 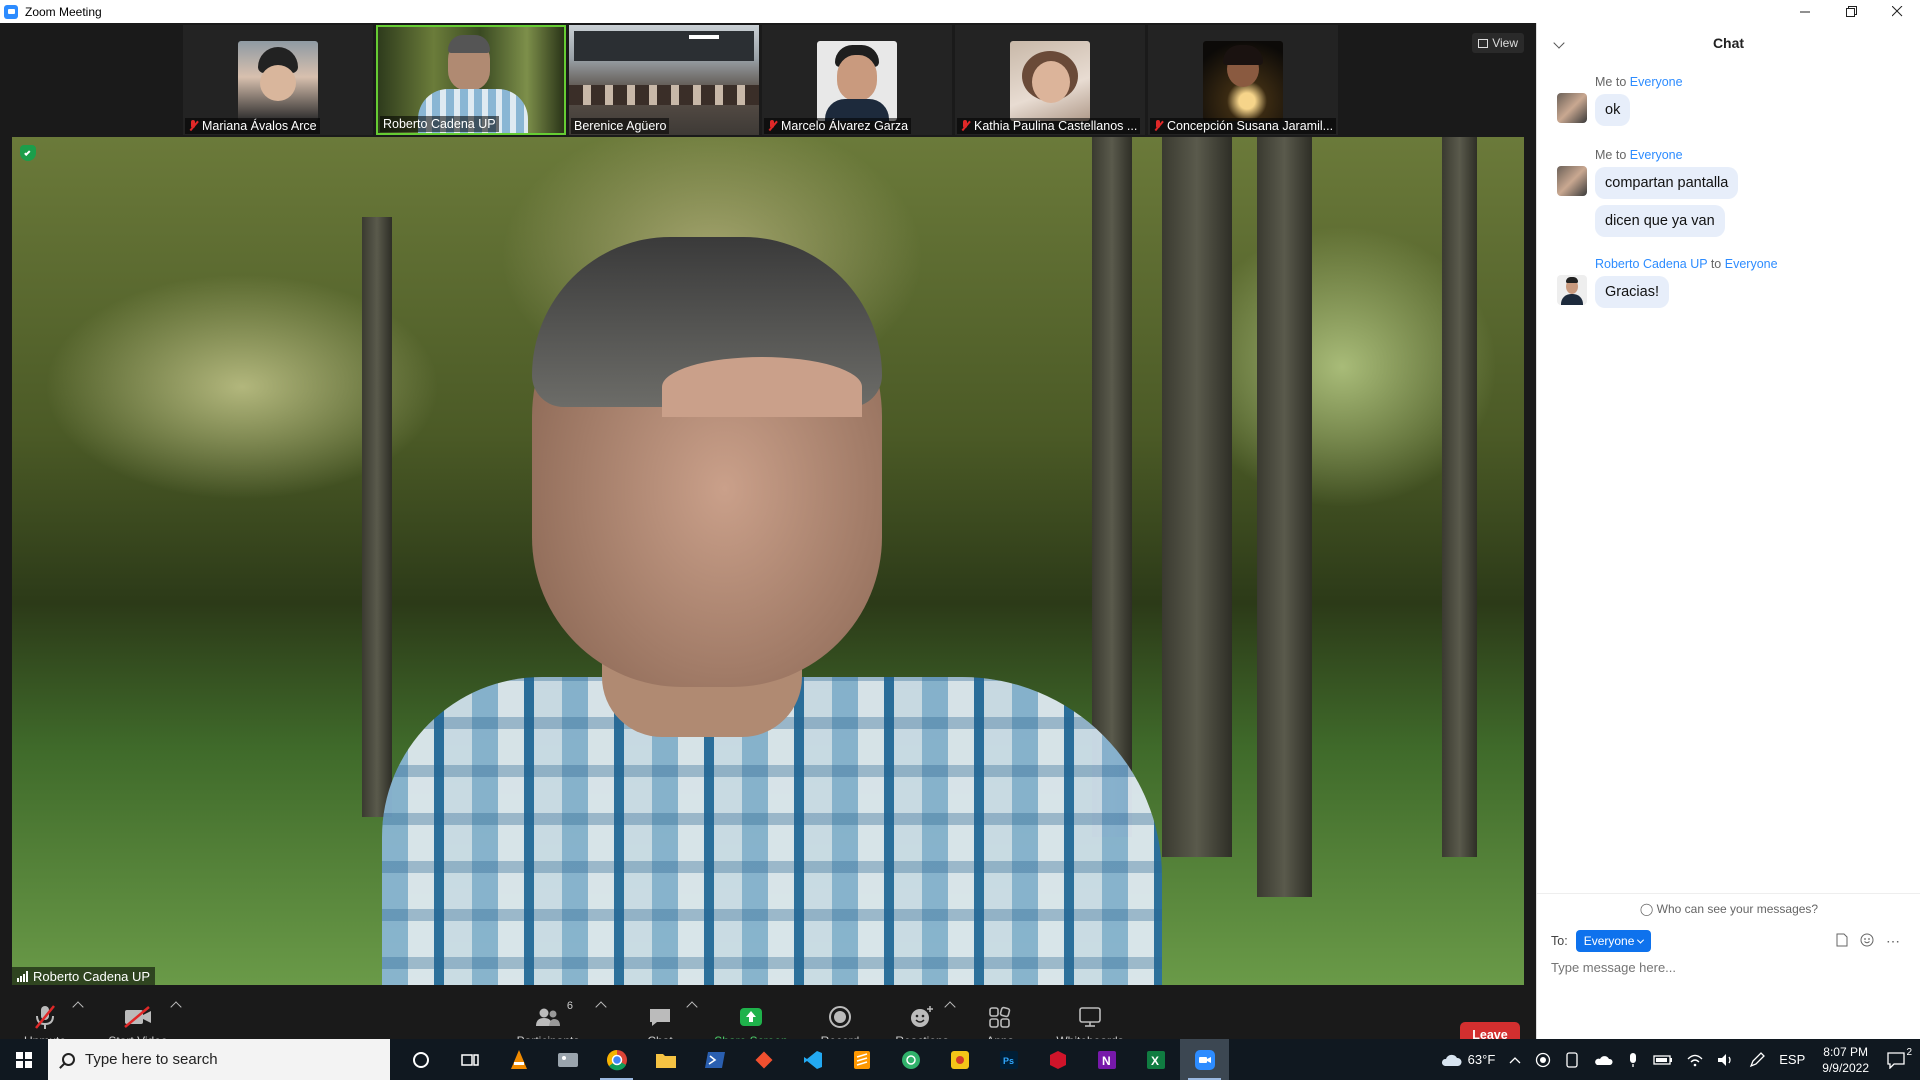 I want to click on system-tray: 63°F ESP 8:07 PM 9/9/2022 2, so click(x=1676, y=1059).